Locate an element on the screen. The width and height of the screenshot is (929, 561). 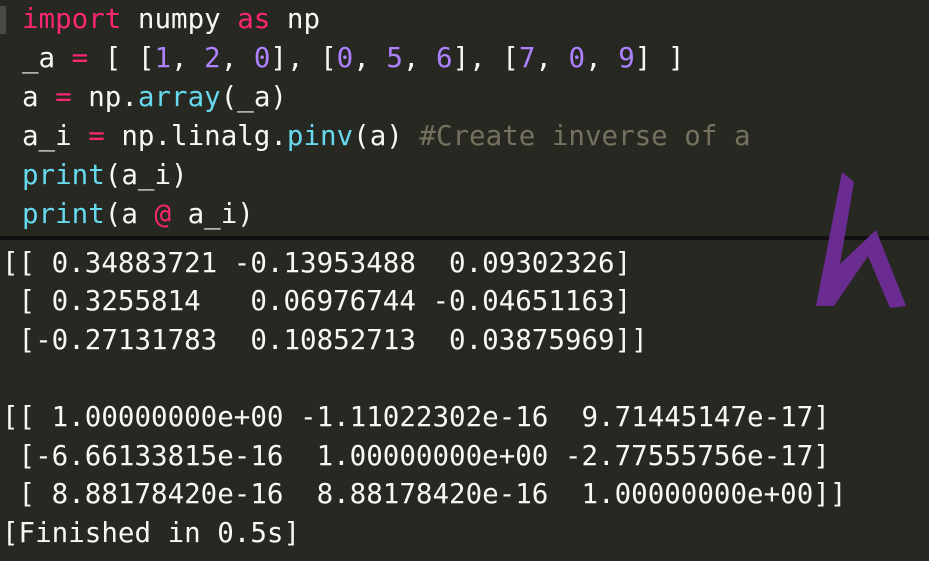
k-logo-icon is located at coordinates (861, 240).